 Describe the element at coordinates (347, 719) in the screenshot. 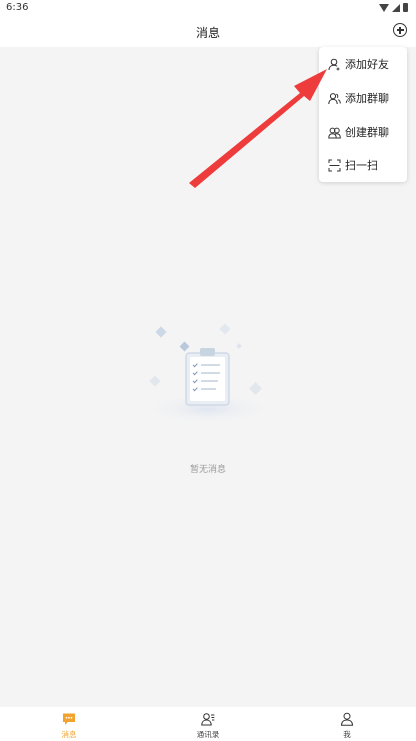

I see `person-icon` at that location.